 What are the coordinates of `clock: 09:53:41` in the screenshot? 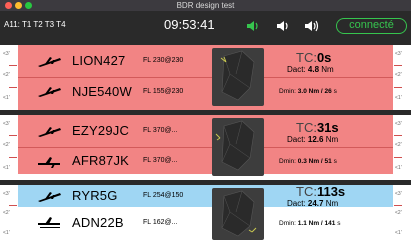 It's located at (189, 24).